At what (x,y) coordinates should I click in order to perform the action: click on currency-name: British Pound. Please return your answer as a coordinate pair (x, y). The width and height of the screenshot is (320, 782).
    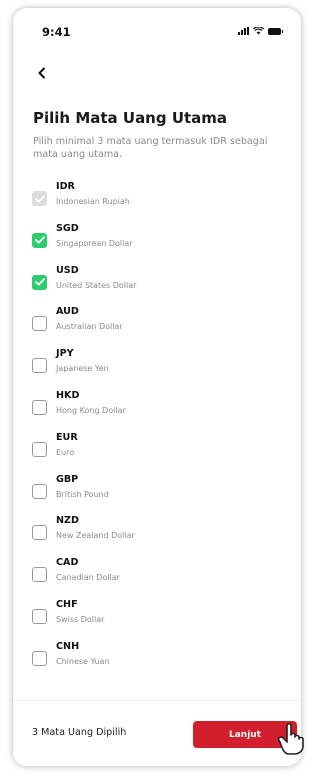
    Looking at the image, I should click on (82, 494).